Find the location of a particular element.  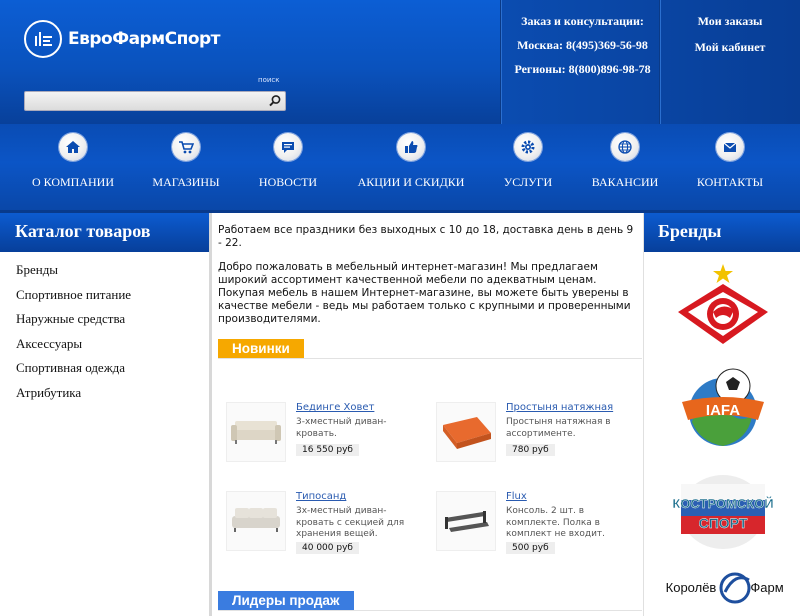

nav-item-contacts: КОНТАКТЫ is located at coordinates (730, 161).